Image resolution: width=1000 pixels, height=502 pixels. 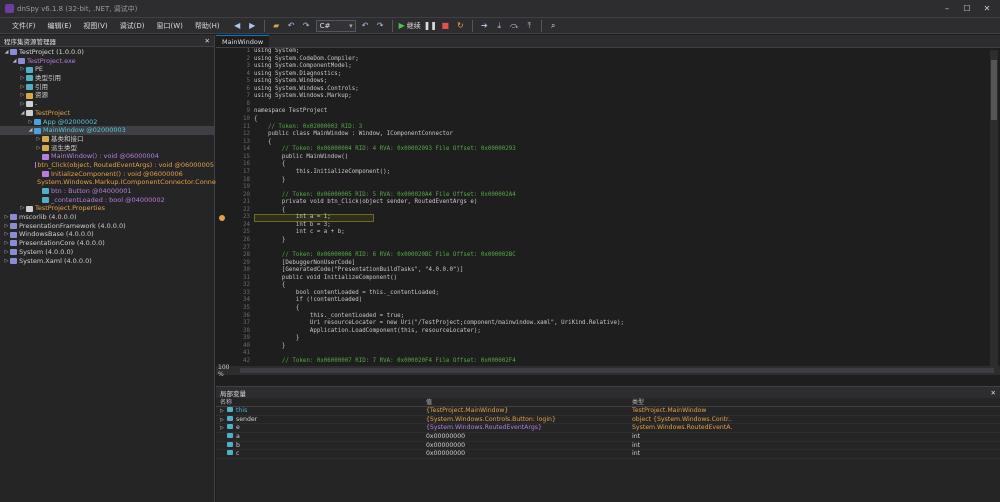 What do you see at coordinates (225, 371) in the screenshot?
I see `zoom-level: 100 %` at bounding box center [225, 371].